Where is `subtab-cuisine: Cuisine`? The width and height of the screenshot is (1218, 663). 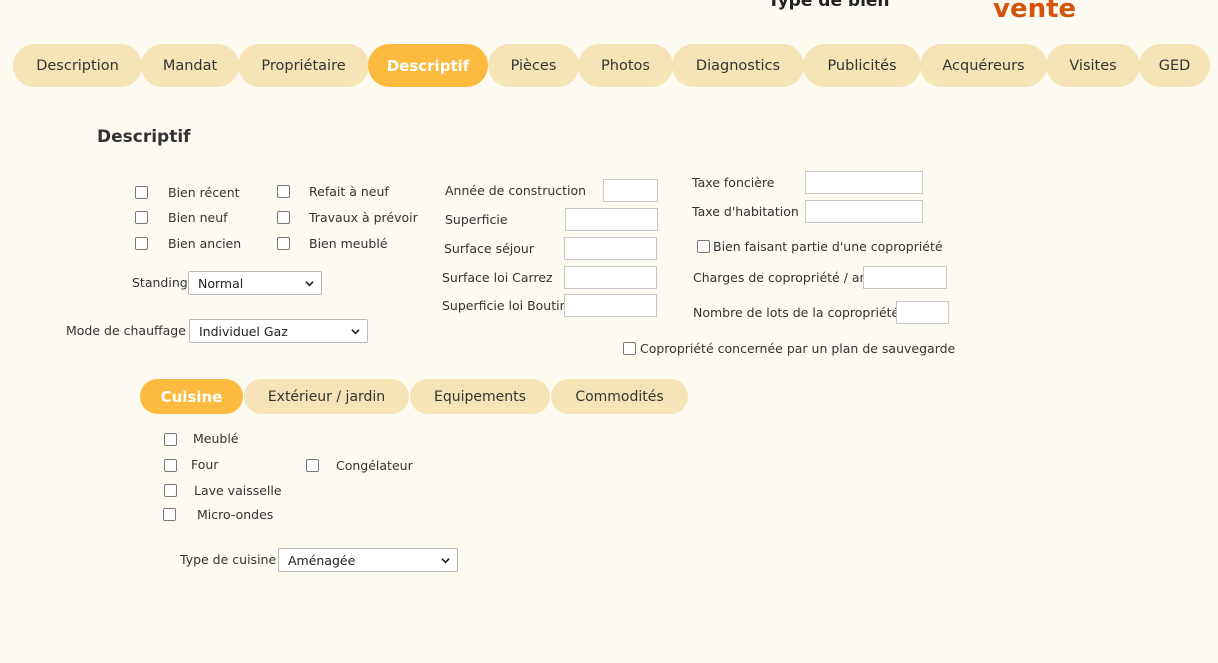 subtab-cuisine: Cuisine is located at coordinates (191, 396).